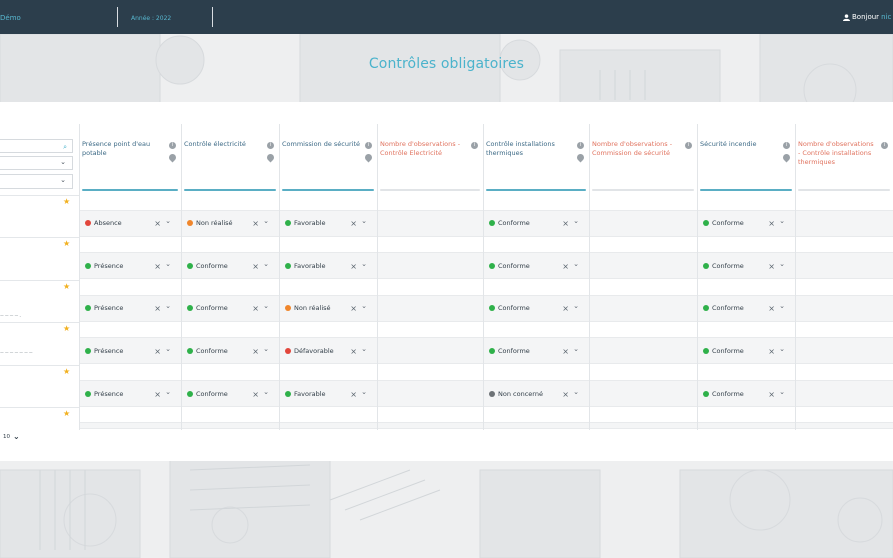 The height and width of the screenshot is (558, 893). Describe the element at coordinates (36, 146) in the screenshot. I see `search-input: ⌕` at that location.